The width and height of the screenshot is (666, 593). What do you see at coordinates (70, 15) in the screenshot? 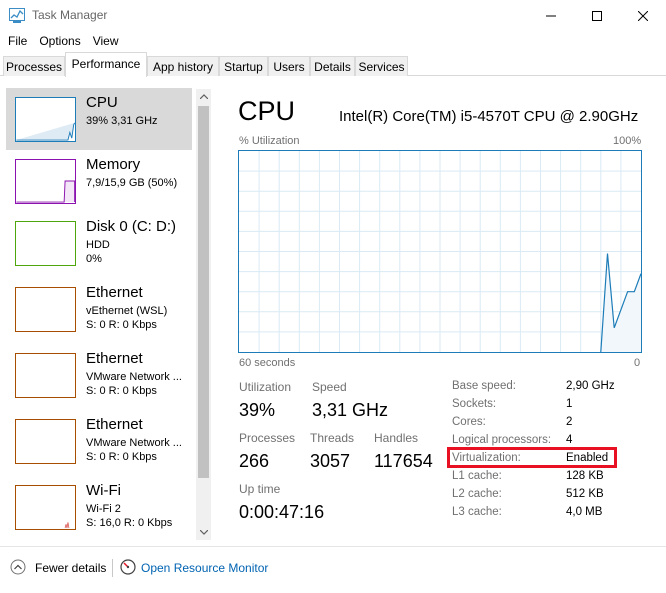
I see `window-title: Task Manager` at bounding box center [70, 15].